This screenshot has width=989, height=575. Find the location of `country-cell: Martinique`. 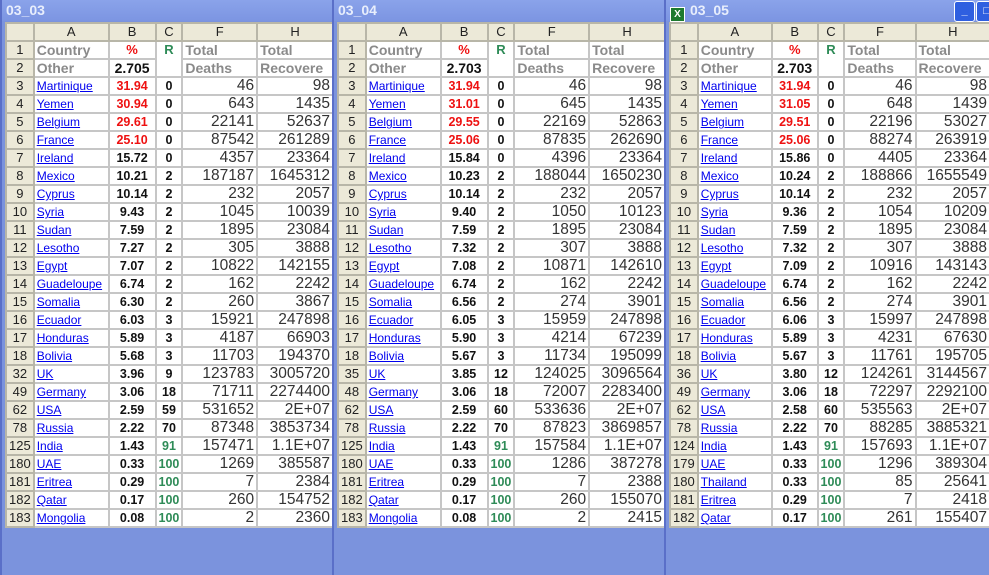

country-cell: Martinique is located at coordinates (734, 86).